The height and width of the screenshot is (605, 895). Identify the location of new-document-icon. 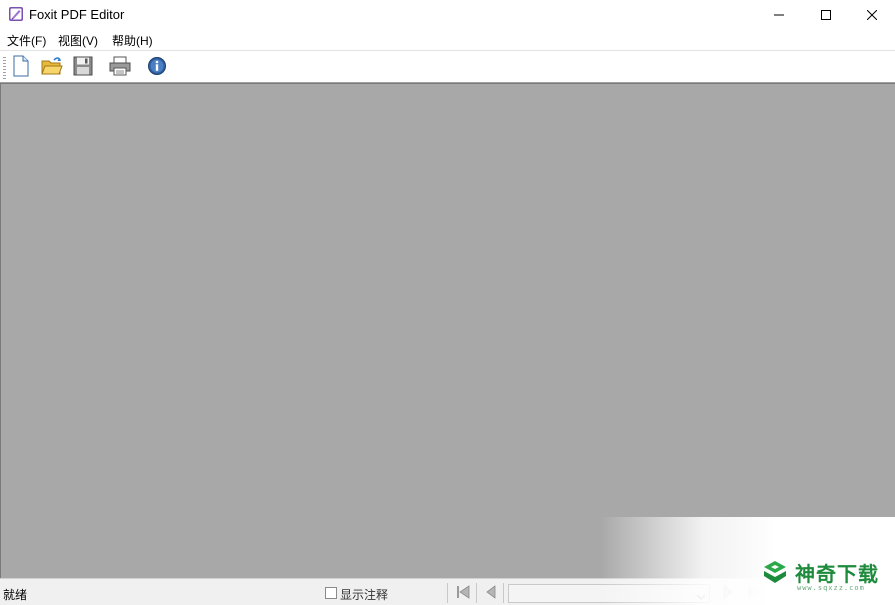
(21, 67).